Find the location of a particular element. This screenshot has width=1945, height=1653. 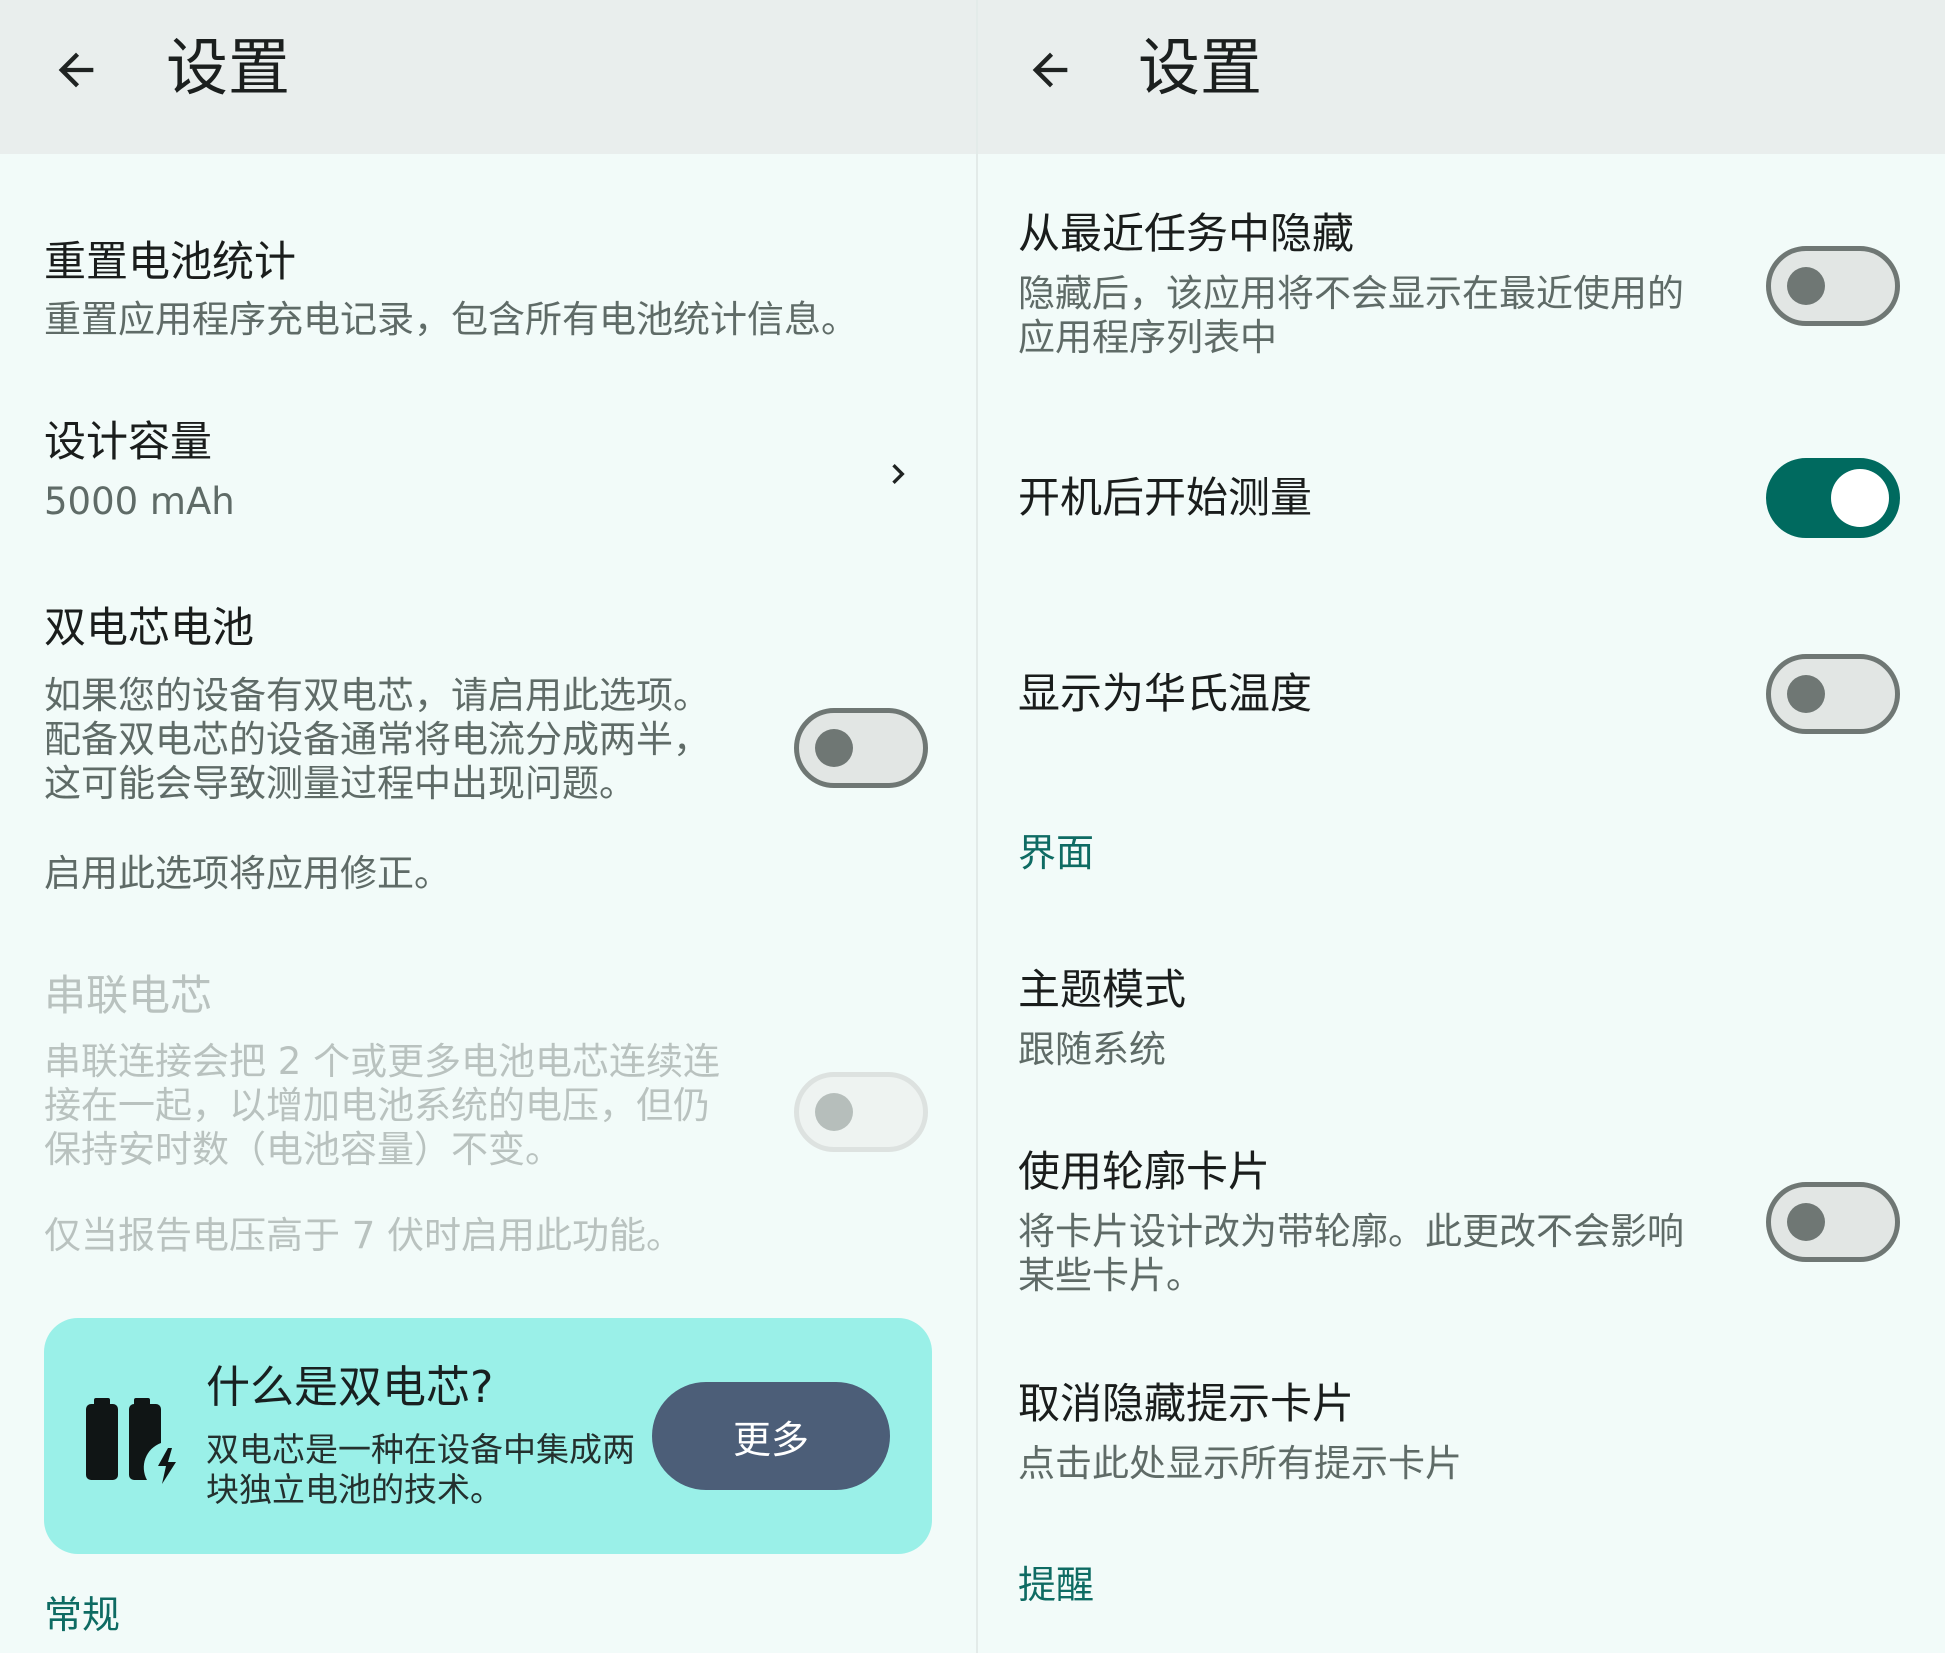

unhide-tip-cards-title: 取消隐藏提示卡片 is located at coordinates (1186, 1403).